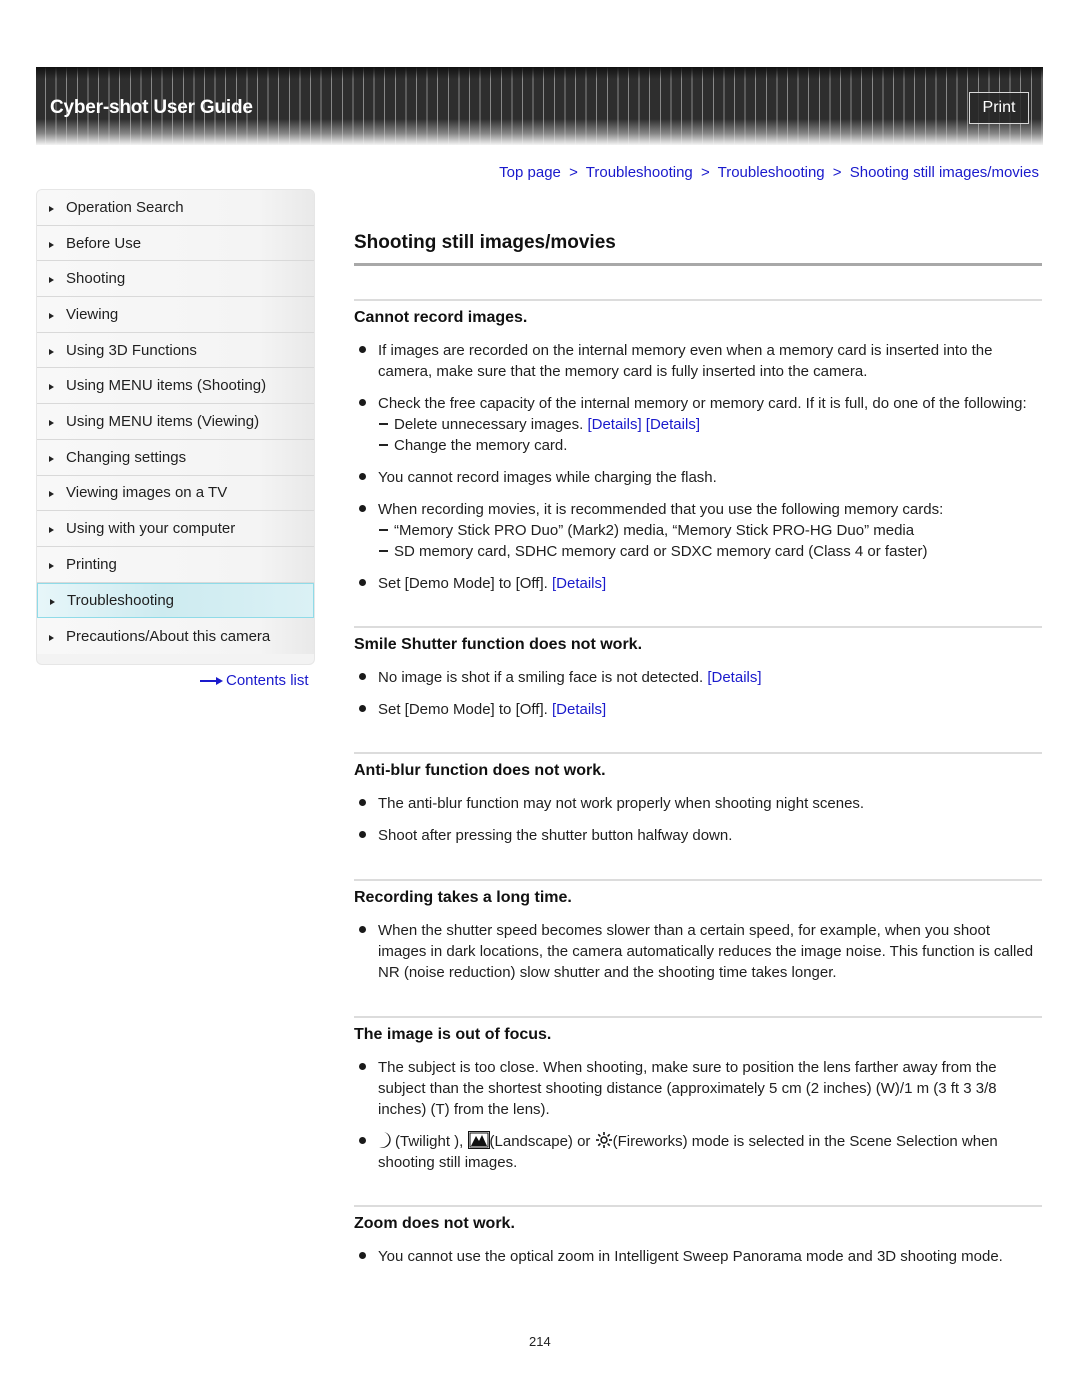 The height and width of the screenshot is (1397, 1080). I want to click on sidebar-item-menu-shooting: Using MENU items (Shooting), so click(175, 386).